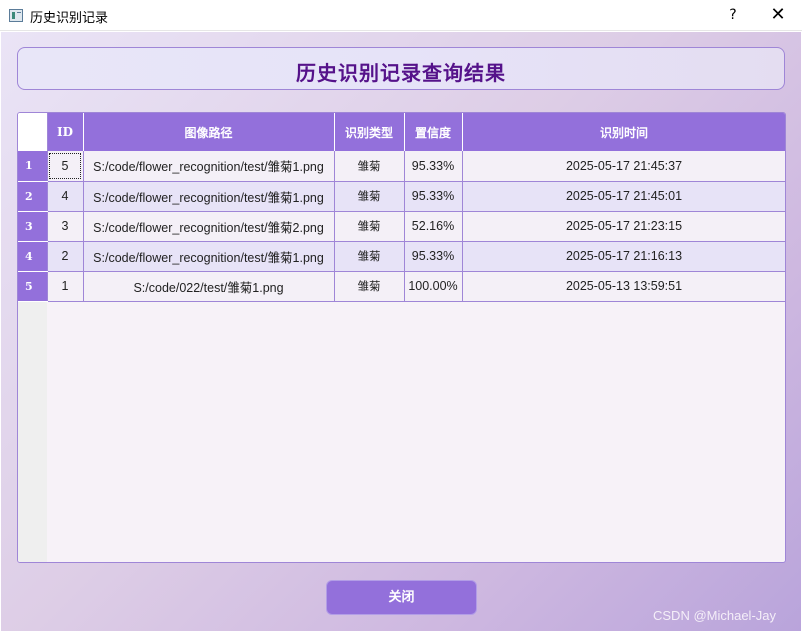 Image resolution: width=802 pixels, height=632 pixels. Describe the element at coordinates (433, 132) in the screenshot. I see `column-header-confidence: 置信度` at that location.